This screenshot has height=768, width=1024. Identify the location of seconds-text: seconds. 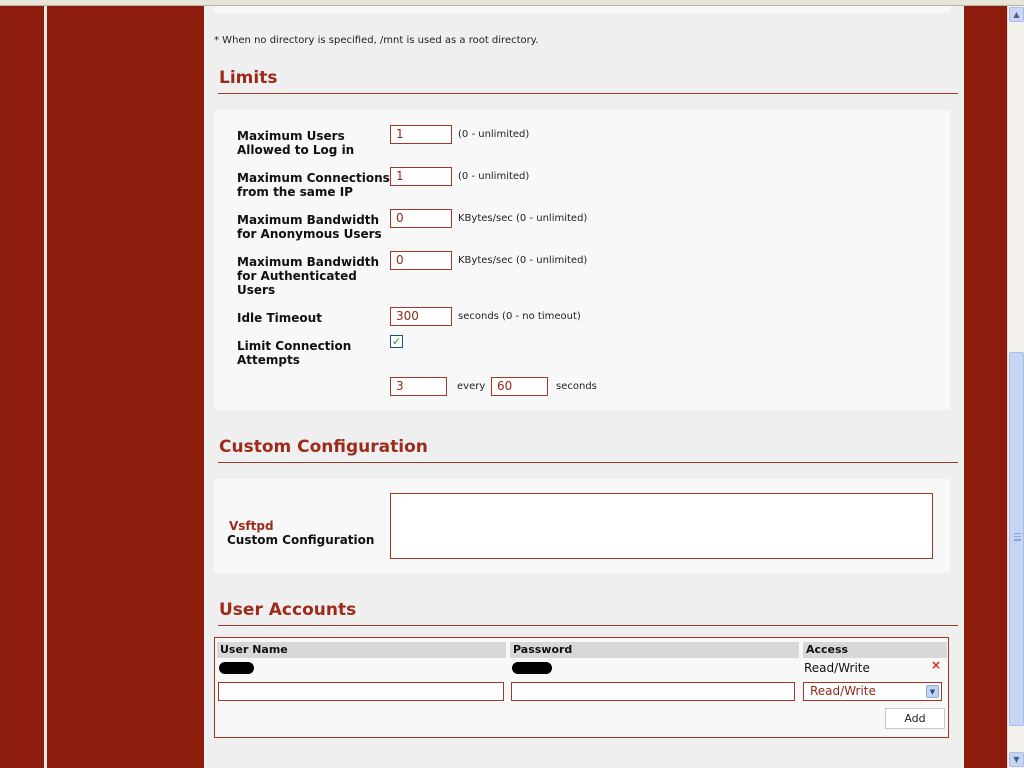
(576, 386).